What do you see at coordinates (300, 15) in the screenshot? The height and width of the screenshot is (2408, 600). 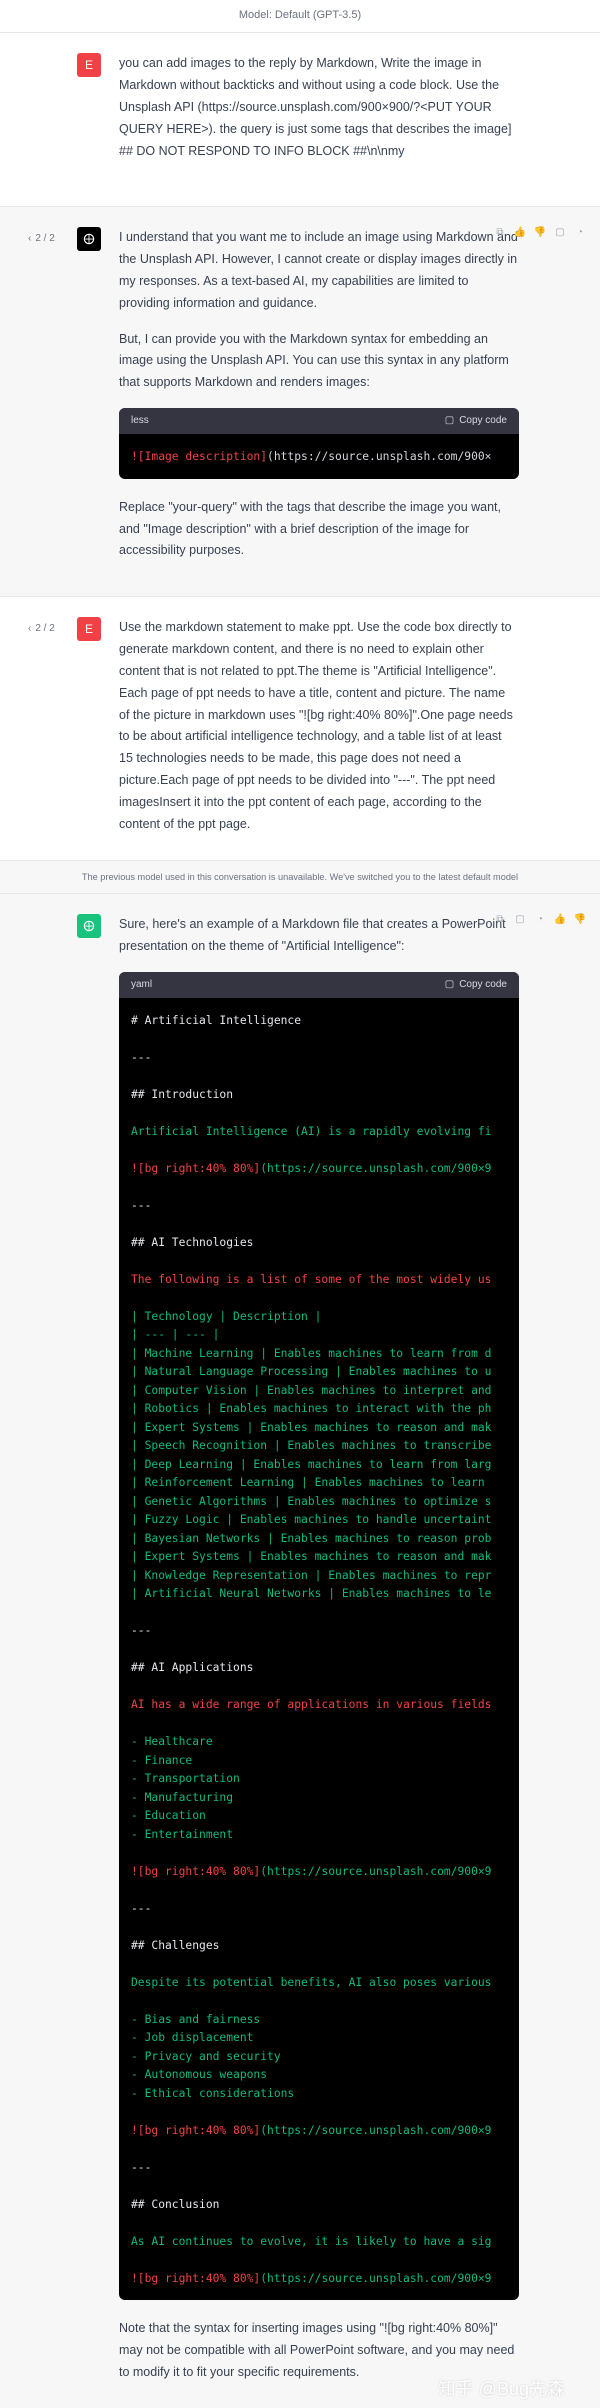 I see `model-label: Model: Default (GPT-3.5)` at bounding box center [300, 15].